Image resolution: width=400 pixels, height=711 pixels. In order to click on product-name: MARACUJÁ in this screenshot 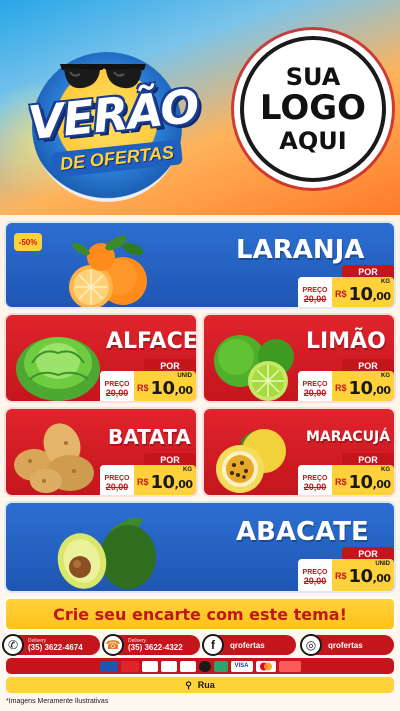, I will do `click(348, 437)`.